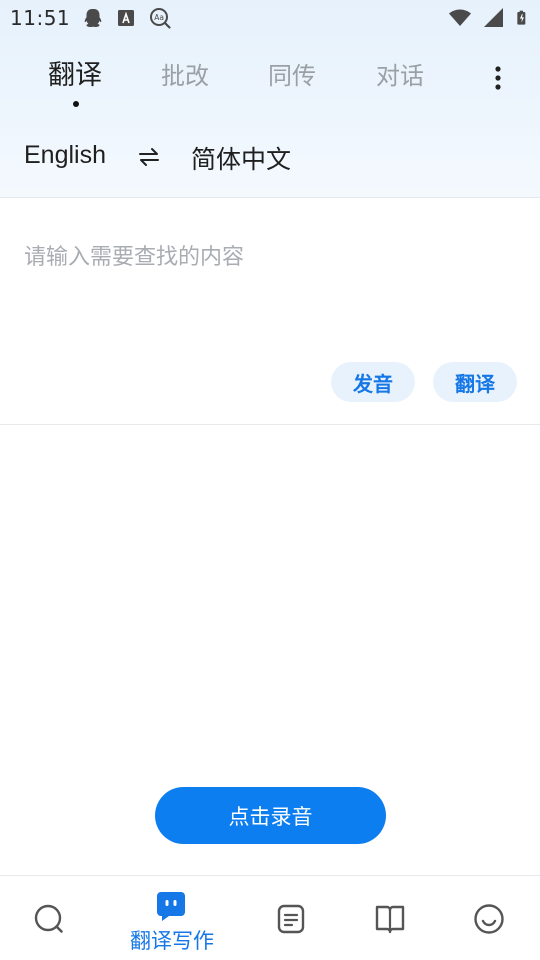 The width and height of the screenshot is (540, 960). Describe the element at coordinates (270, 18) in the screenshot. I see `status-bar: 11:51 Aa` at that location.